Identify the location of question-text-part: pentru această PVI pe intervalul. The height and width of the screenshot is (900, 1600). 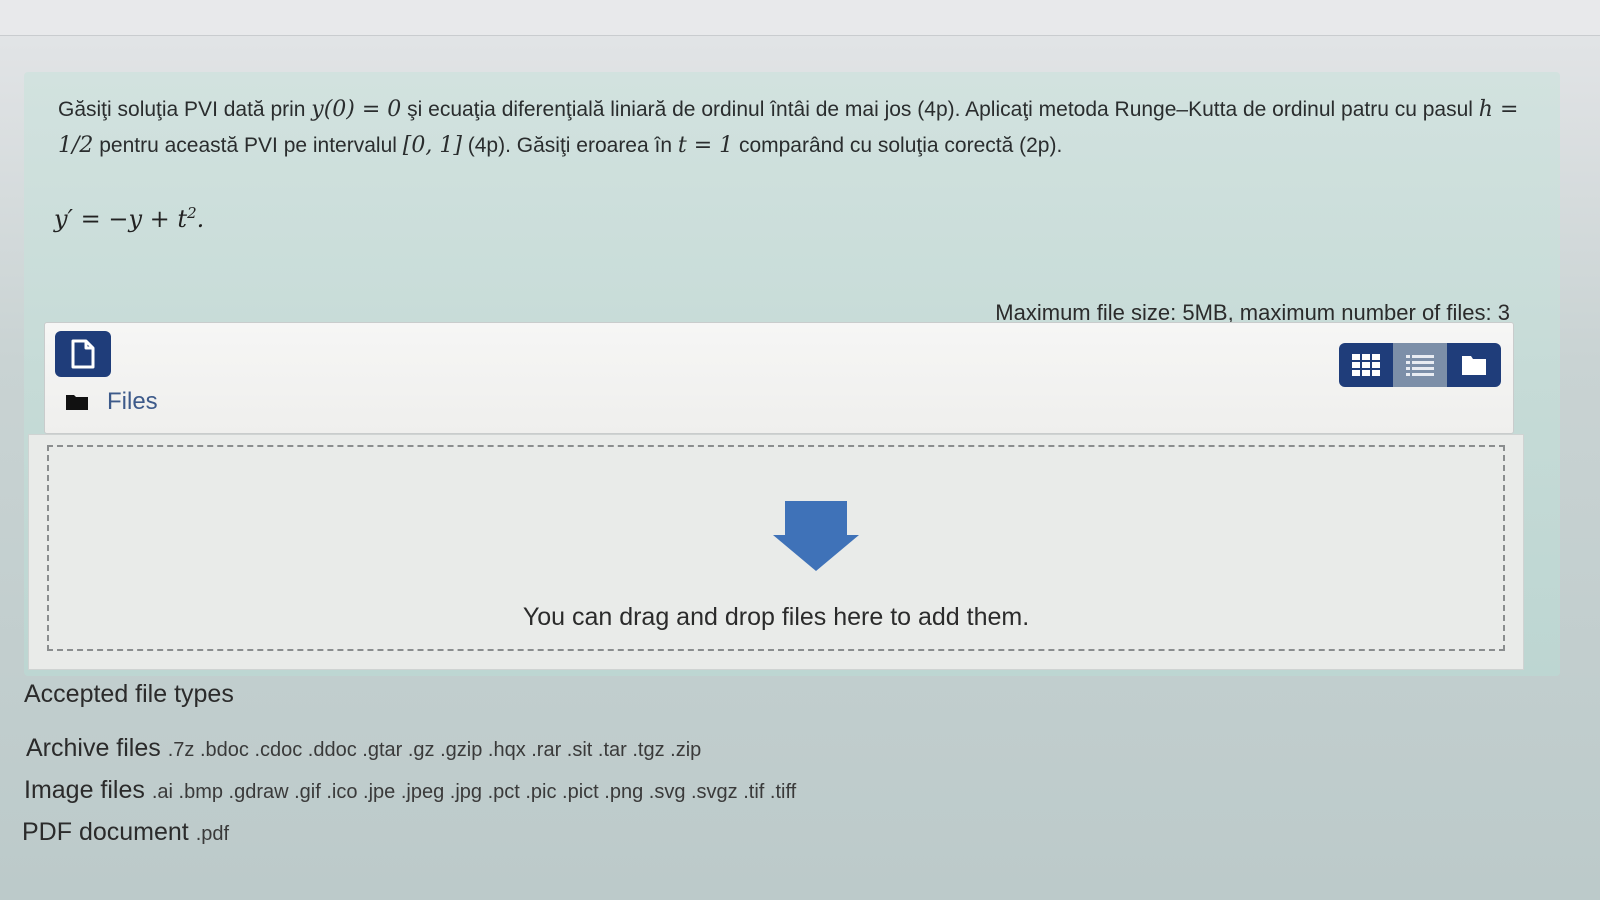
(248, 145).